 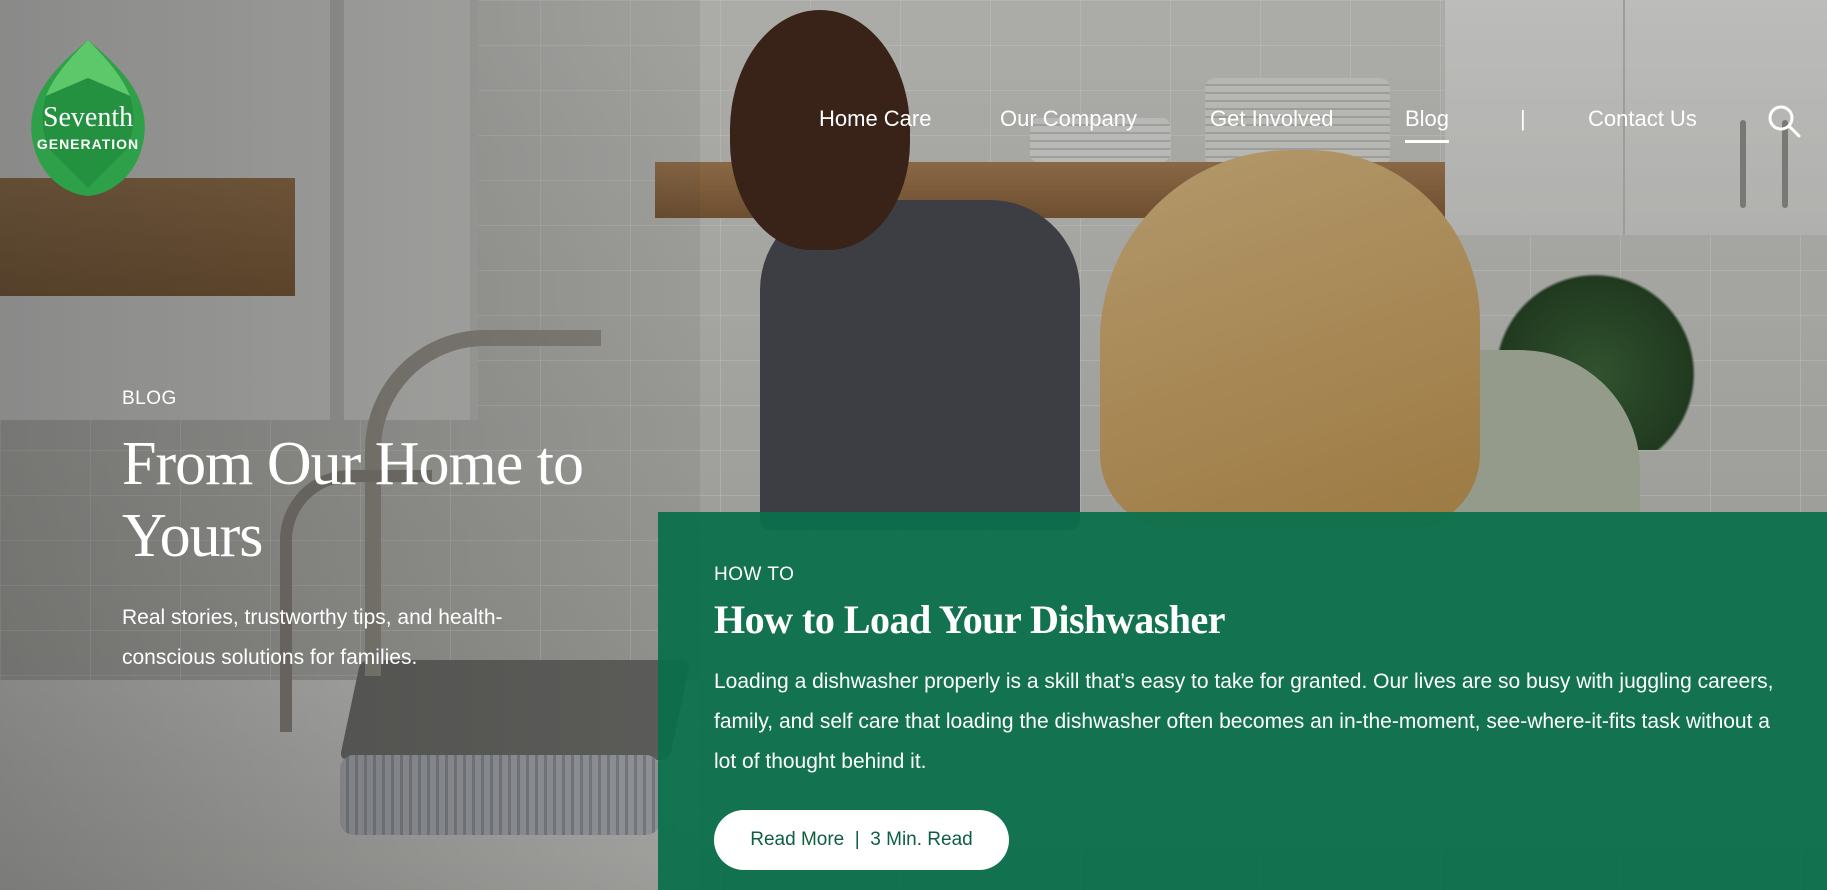 What do you see at coordinates (1784, 121) in the screenshot?
I see `search-icon` at bounding box center [1784, 121].